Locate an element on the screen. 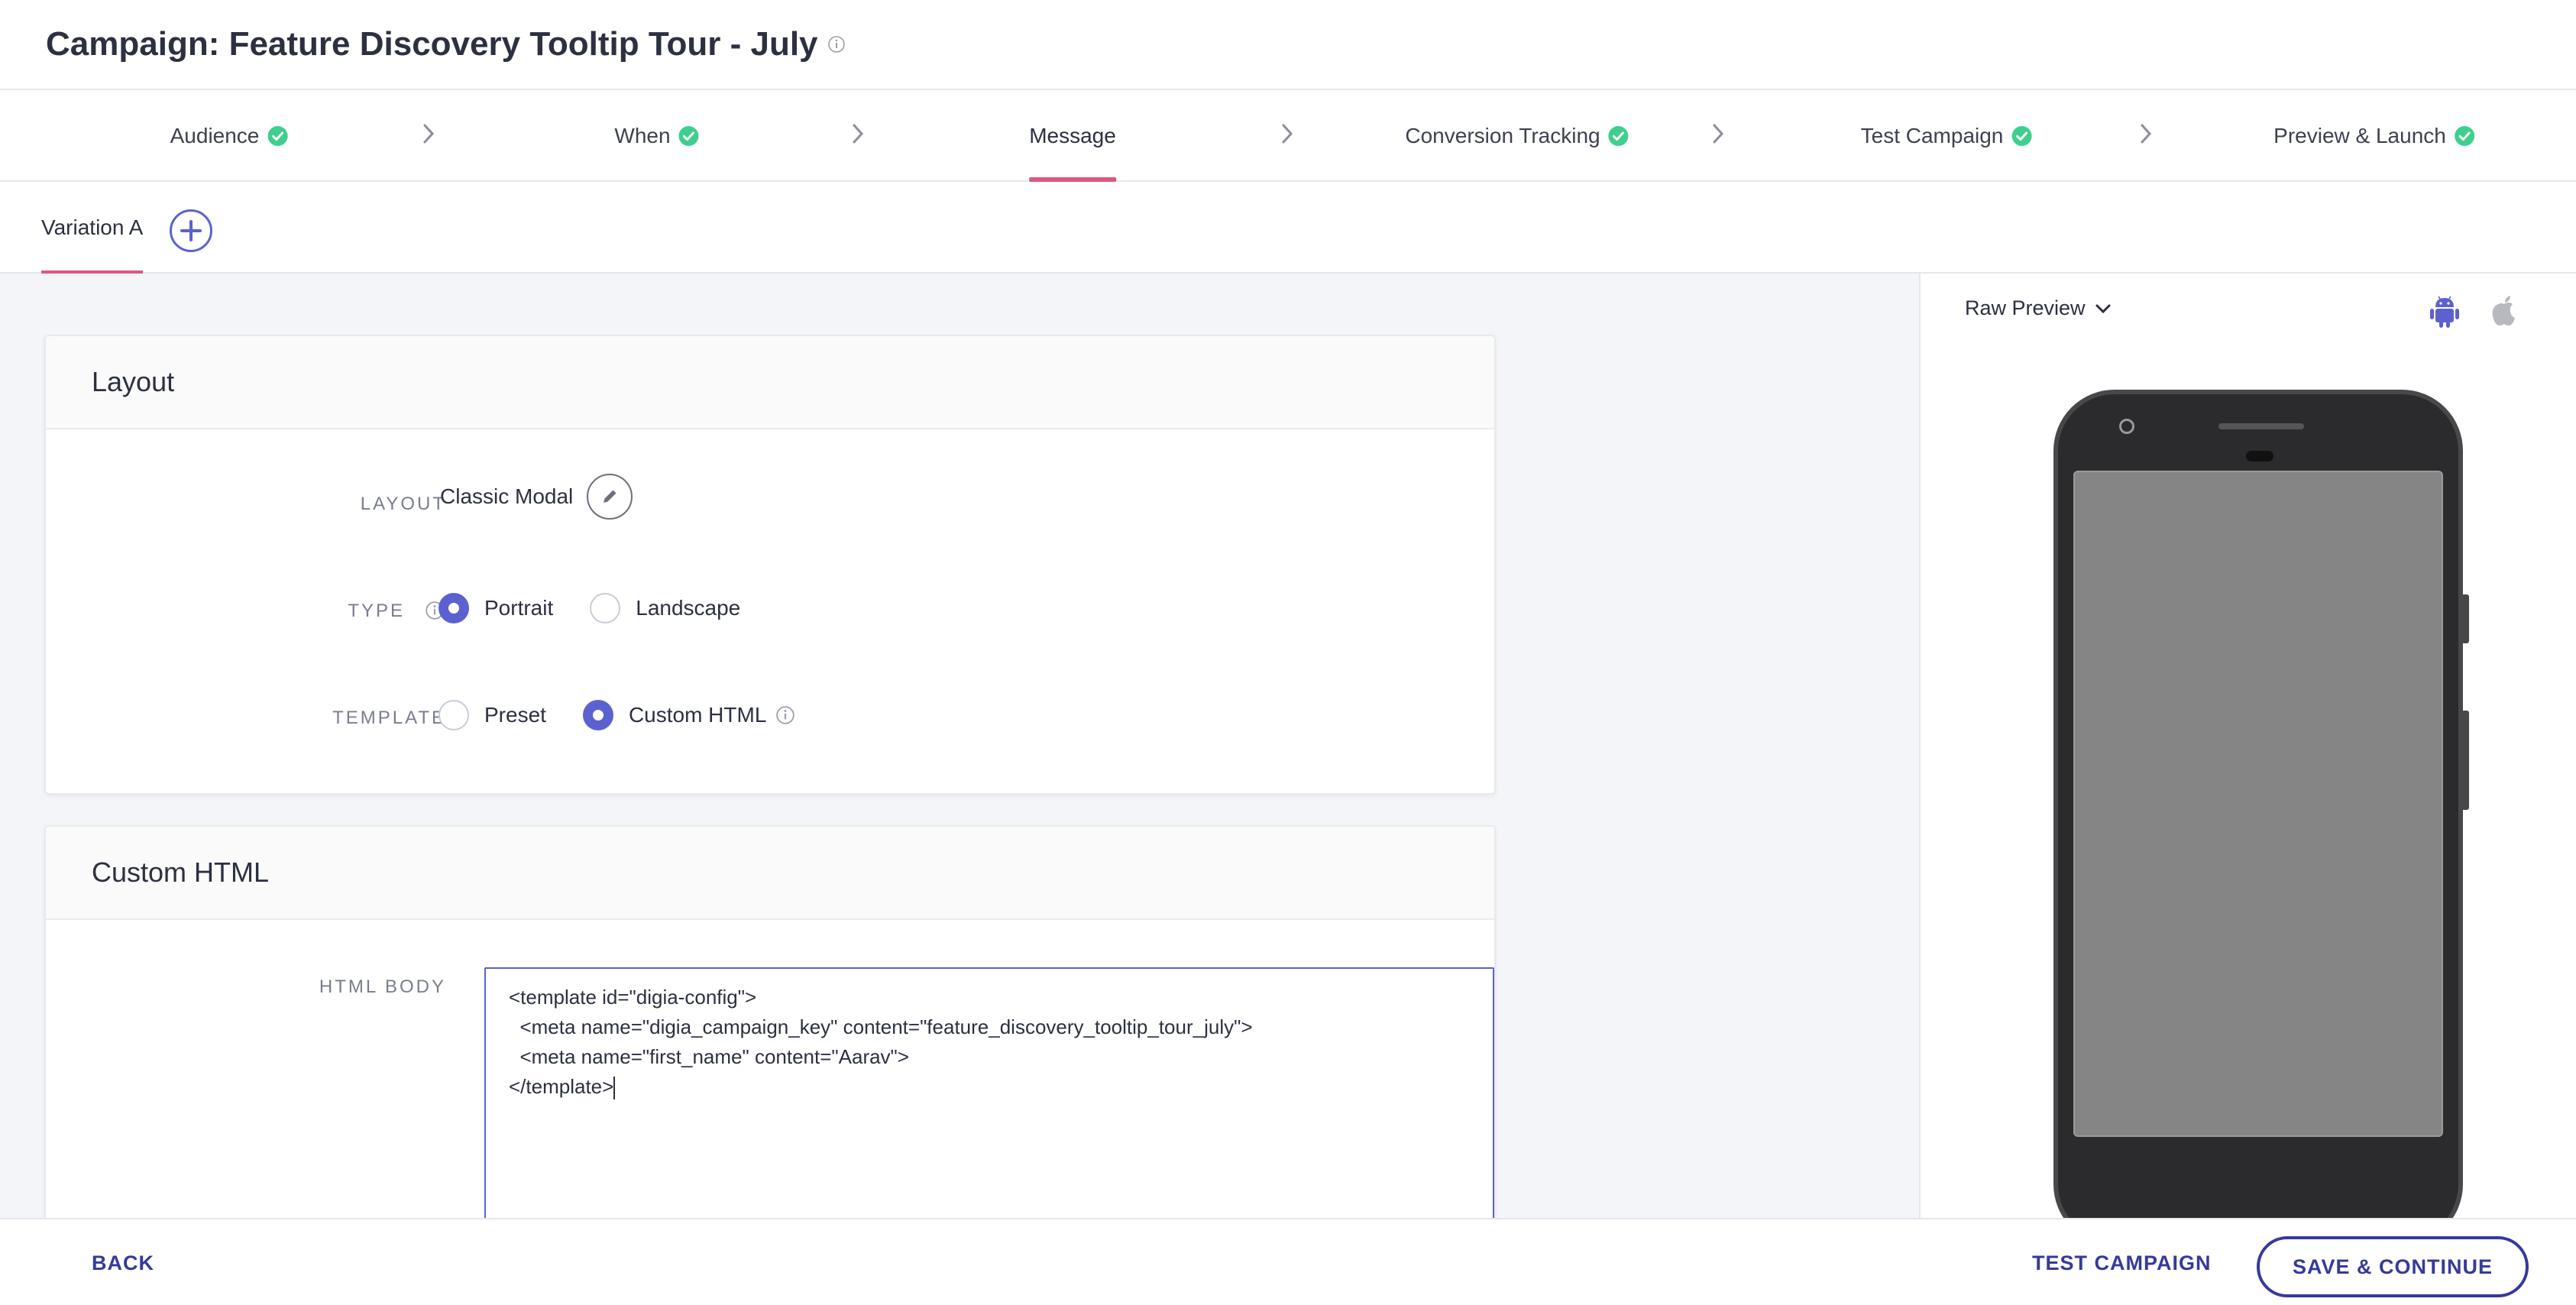  pencil-icon is located at coordinates (610, 496).